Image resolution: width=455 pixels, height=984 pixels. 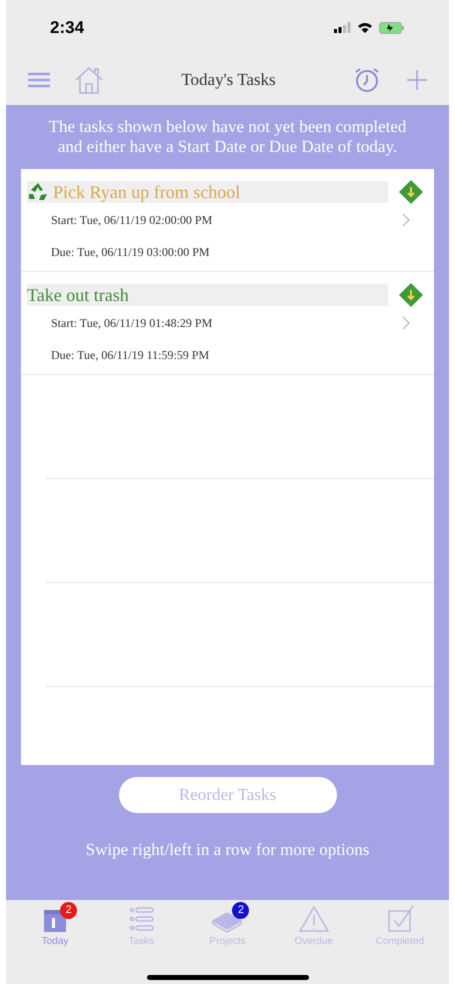 I want to click on status-time: 2:34, so click(x=67, y=27).